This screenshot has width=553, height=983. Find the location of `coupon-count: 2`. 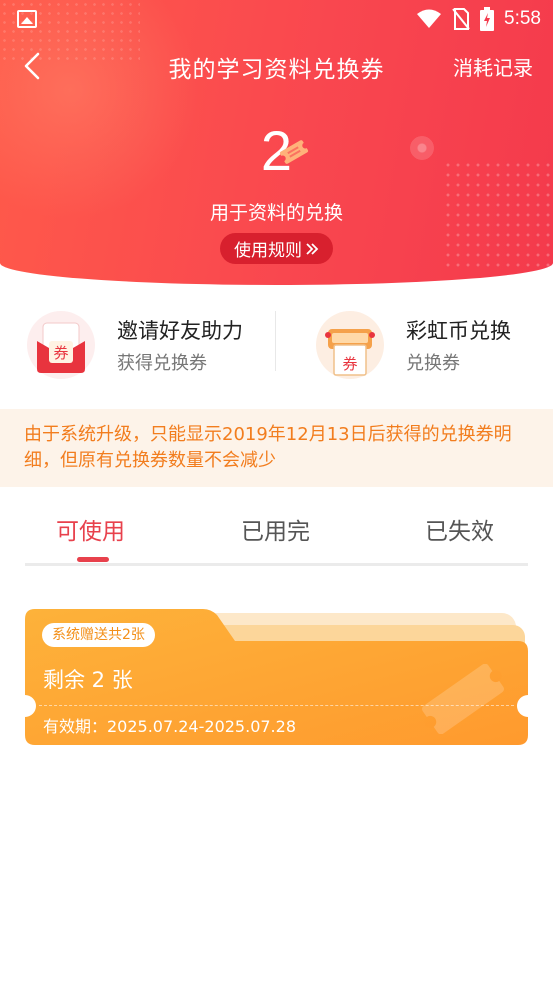

coupon-count: 2 is located at coordinates (276, 150).